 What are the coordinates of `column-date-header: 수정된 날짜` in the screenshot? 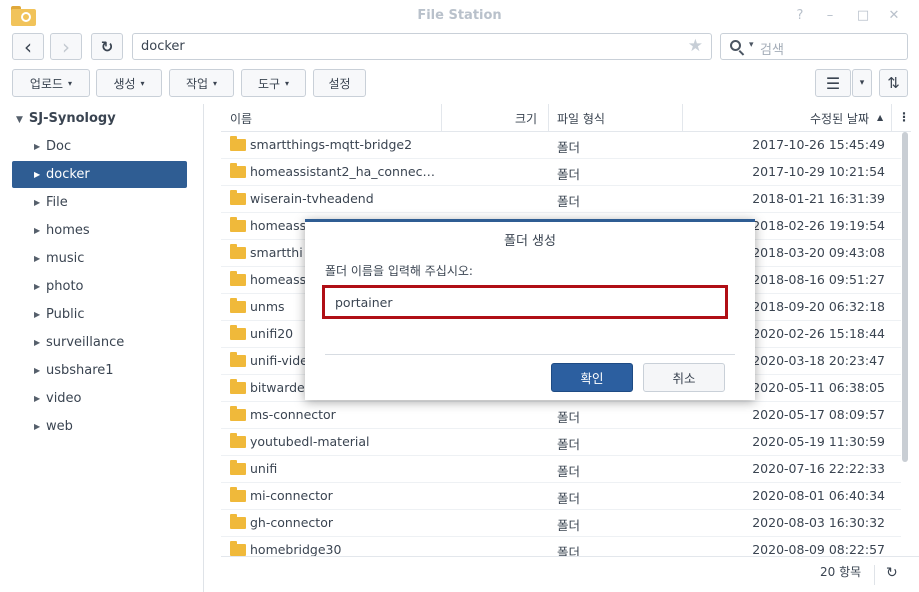 It's located at (839, 118).